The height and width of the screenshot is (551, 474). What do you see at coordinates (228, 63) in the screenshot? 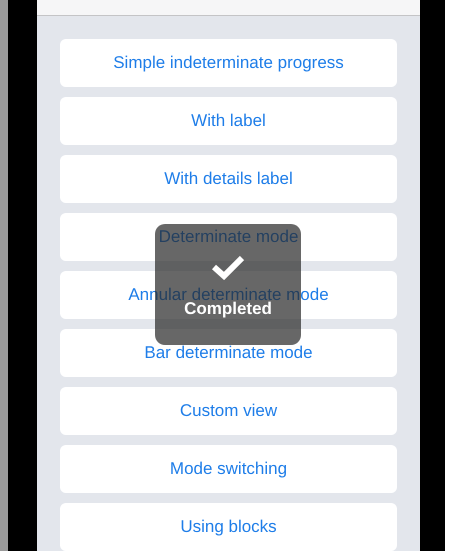
I see `menu-button: Simple indeterminate progress` at bounding box center [228, 63].